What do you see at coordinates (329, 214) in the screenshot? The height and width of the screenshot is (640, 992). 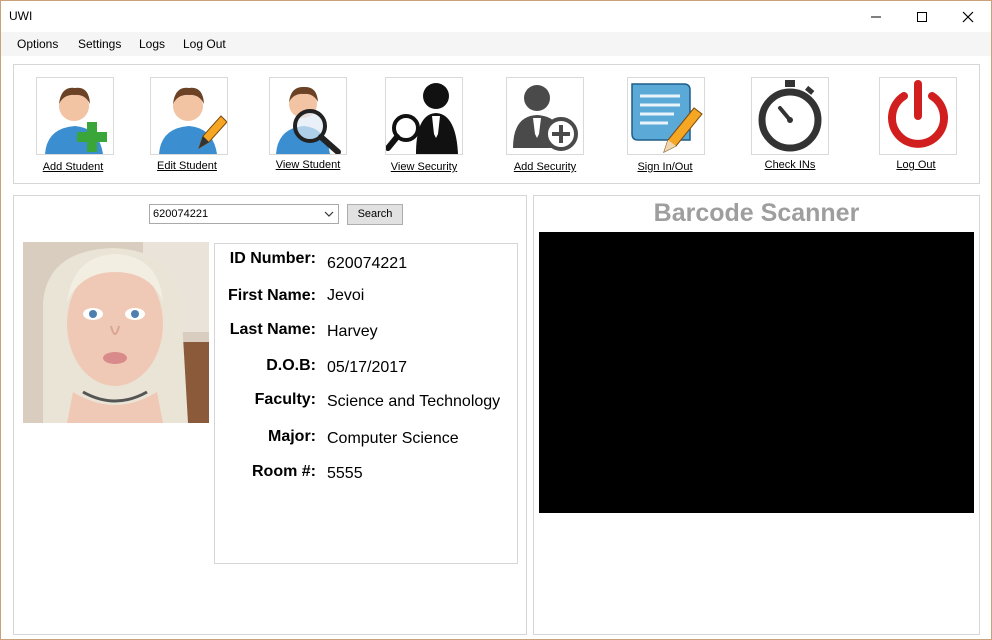 I see `chevron-down-icon` at bounding box center [329, 214].